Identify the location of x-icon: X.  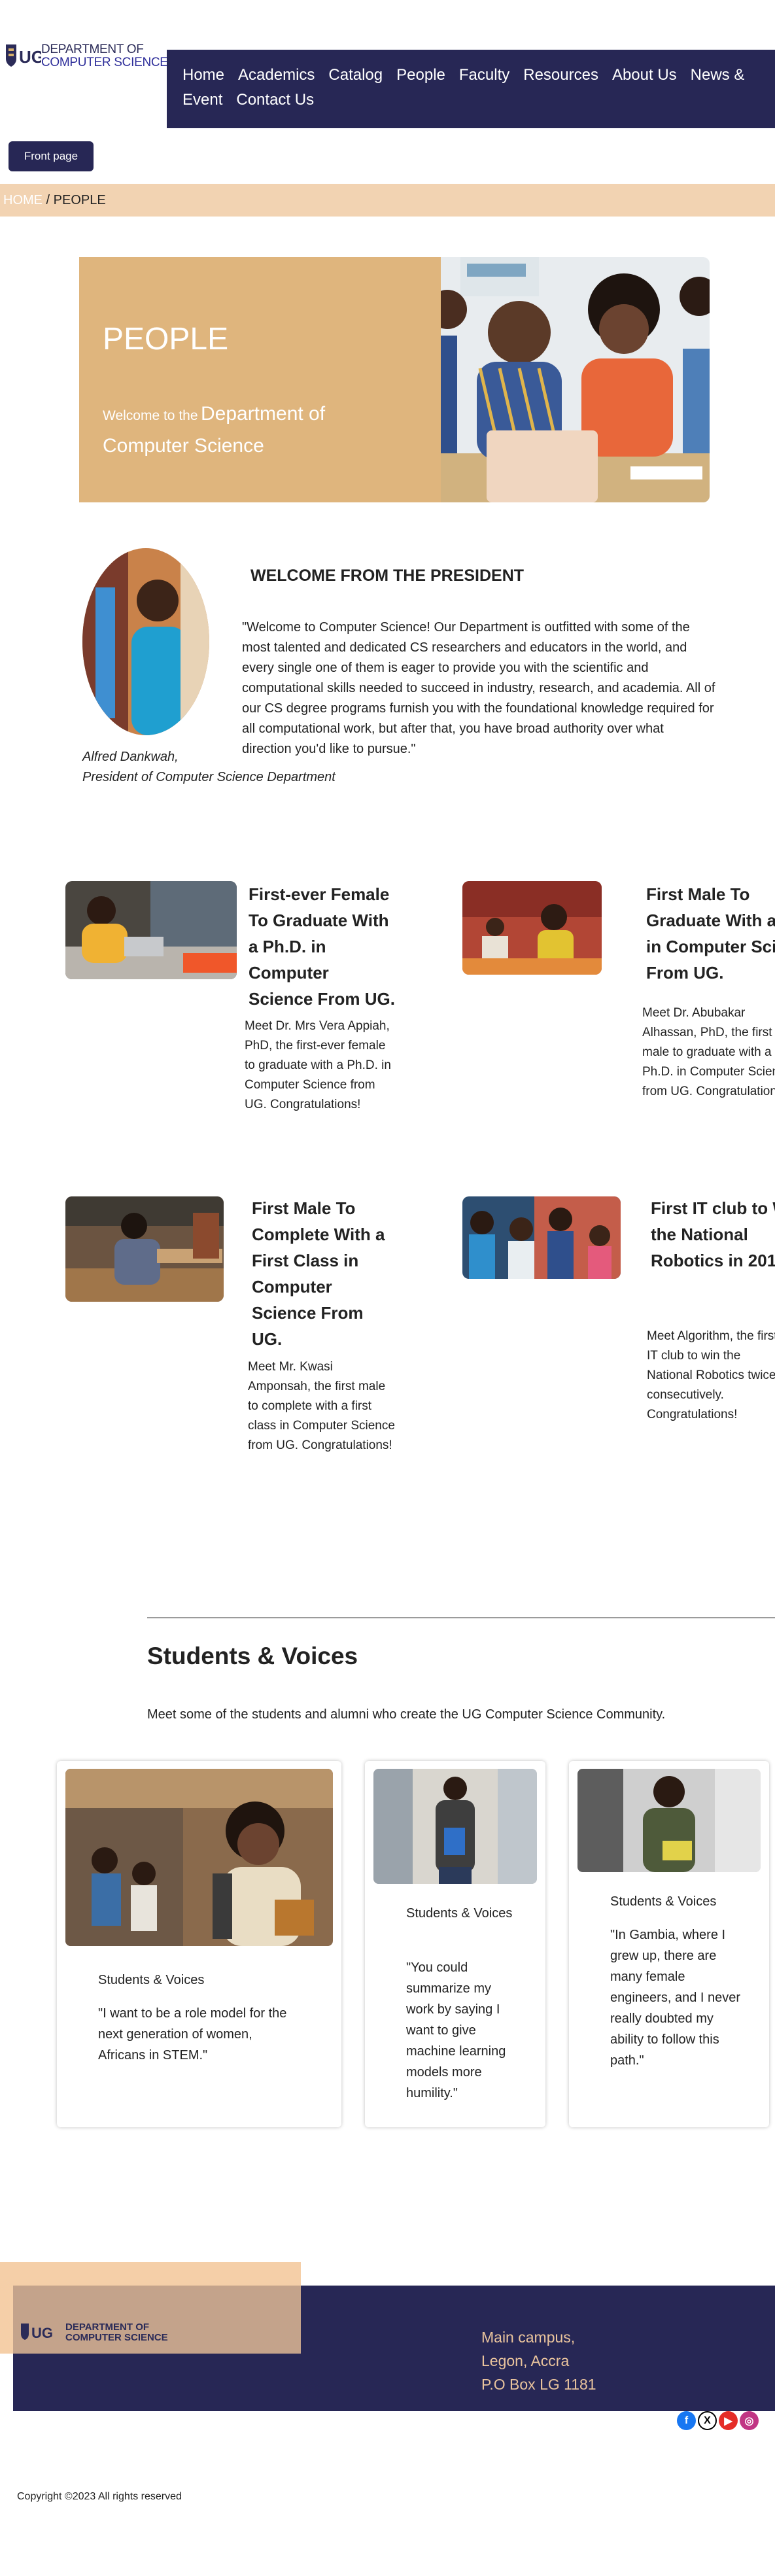
(707, 2420).